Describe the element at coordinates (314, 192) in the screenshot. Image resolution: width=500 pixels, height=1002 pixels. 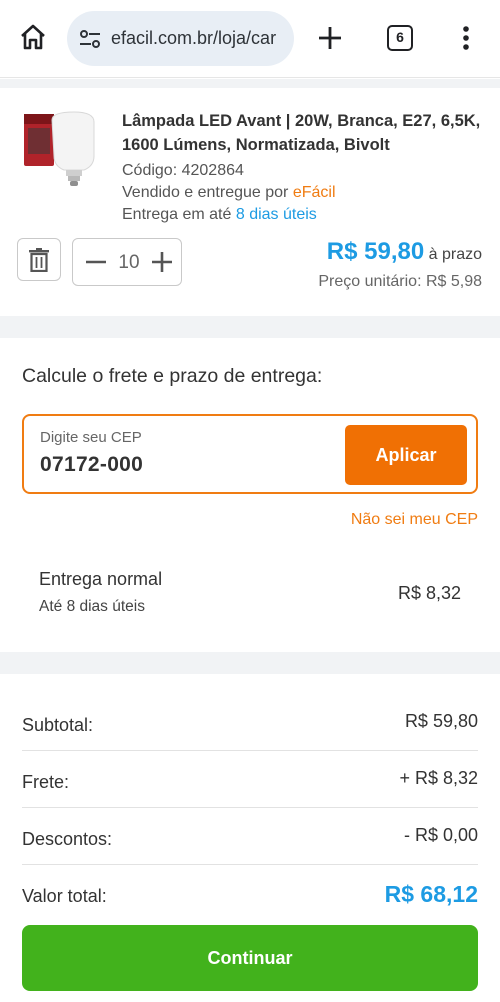
I see `seller-name: eFácil` at that location.